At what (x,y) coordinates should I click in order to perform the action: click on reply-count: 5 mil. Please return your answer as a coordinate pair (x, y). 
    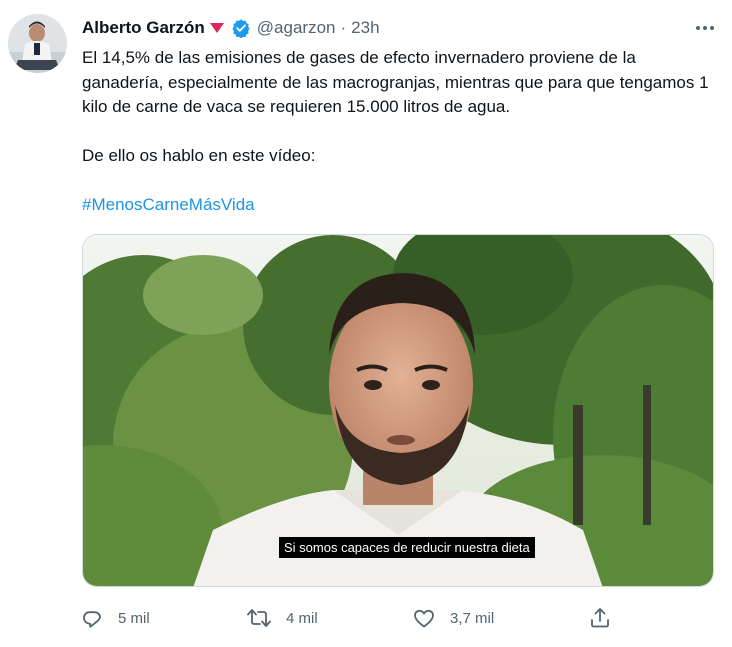
    Looking at the image, I should click on (134, 618).